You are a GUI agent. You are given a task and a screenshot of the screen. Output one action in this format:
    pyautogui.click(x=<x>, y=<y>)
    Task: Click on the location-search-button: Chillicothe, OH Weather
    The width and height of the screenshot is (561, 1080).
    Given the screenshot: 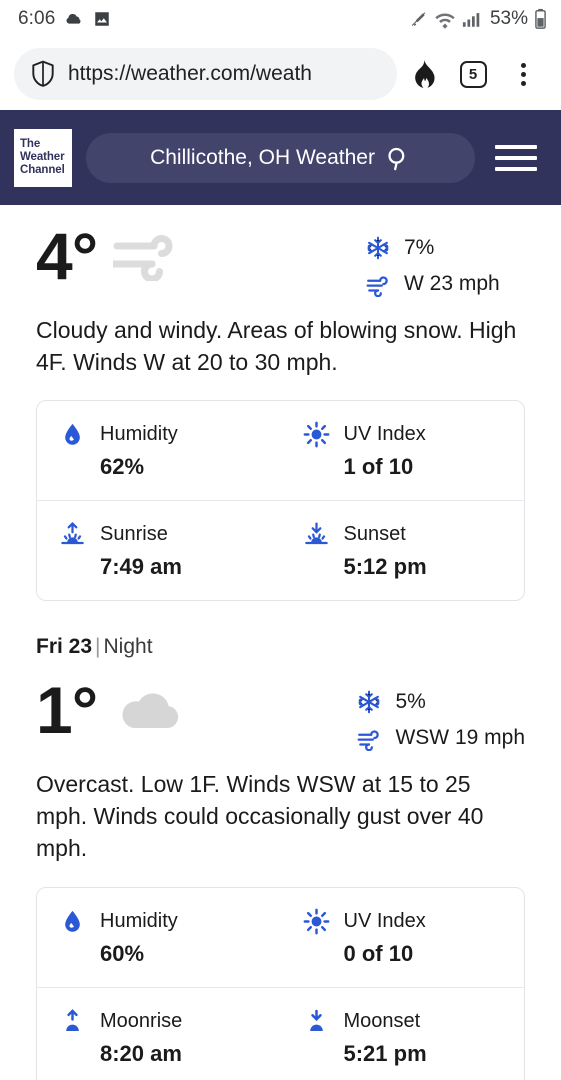 What is the action you would take?
    pyautogui.click(x=280, y=157)
    